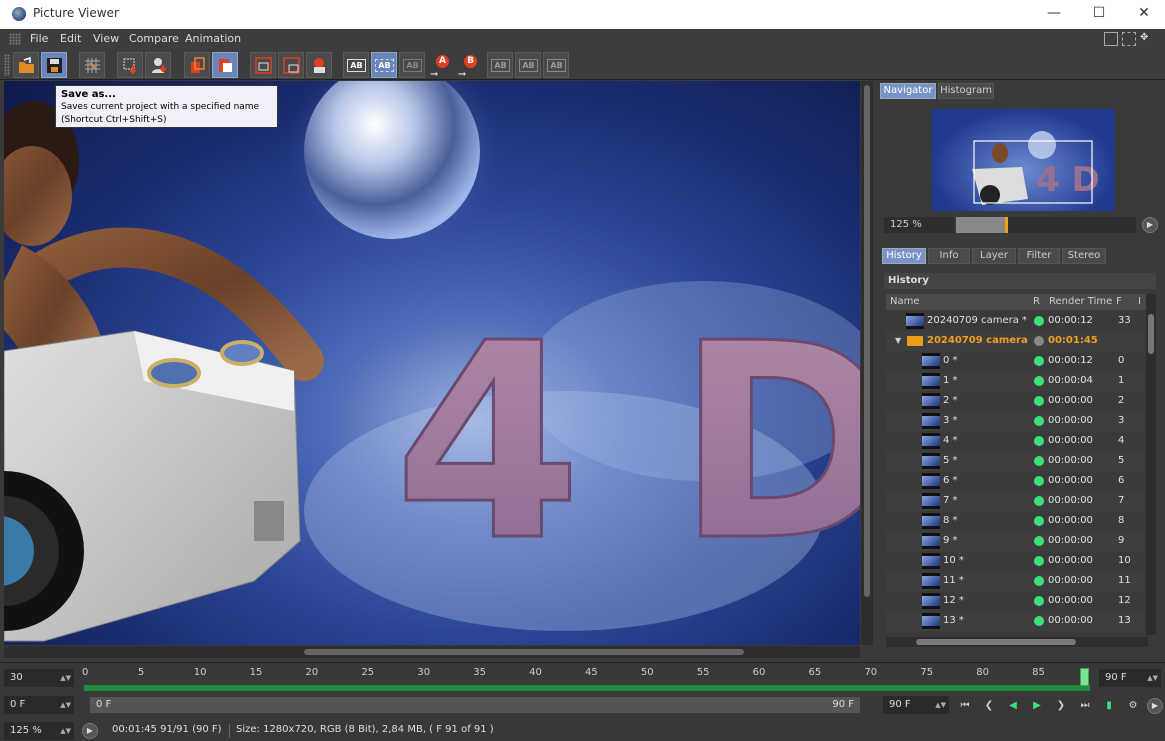 The width and height of the screenshot is (1165, 741). I want to click on copy-button, so click(197, 65).